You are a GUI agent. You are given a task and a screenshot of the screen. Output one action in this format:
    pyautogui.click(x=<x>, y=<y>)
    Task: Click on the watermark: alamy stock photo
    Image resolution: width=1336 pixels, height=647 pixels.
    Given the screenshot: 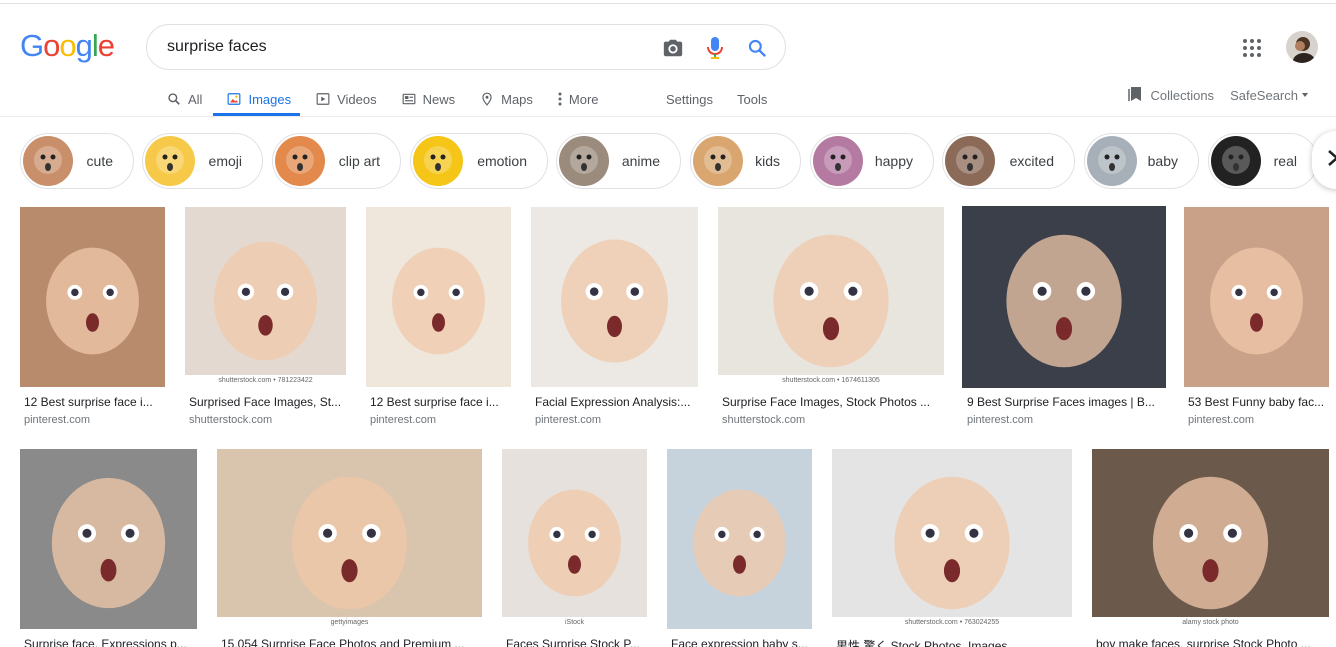 What is the action you would take?
    pyautogui.click(x=1210, y=623)
    